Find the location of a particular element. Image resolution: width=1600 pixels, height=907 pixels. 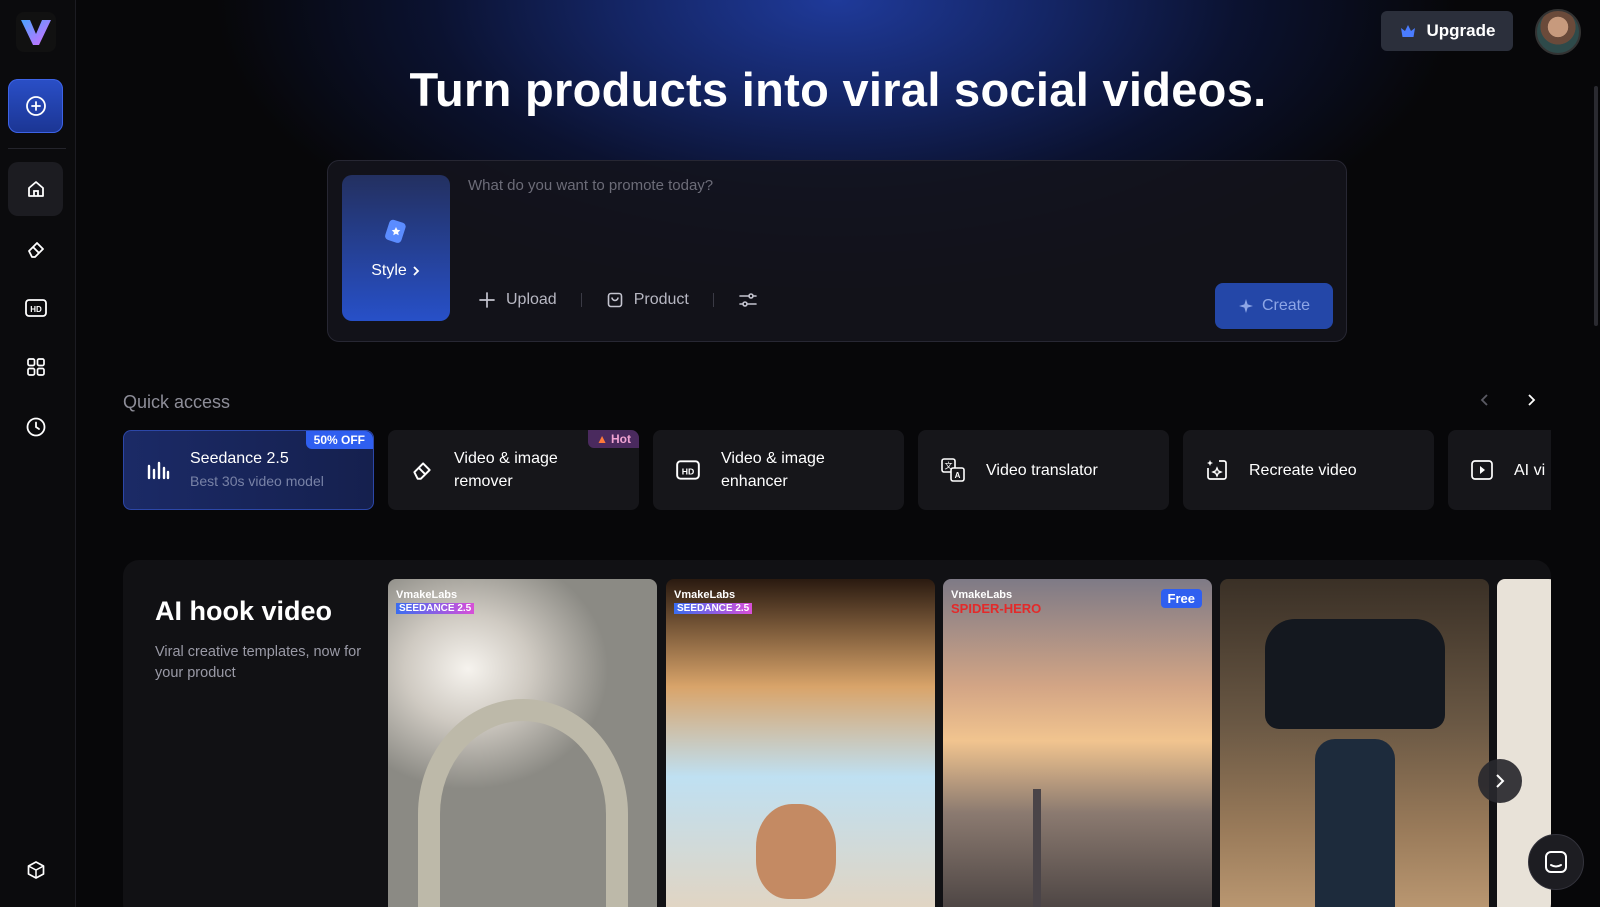

headphones-shape is located at coordinates (523, 803).